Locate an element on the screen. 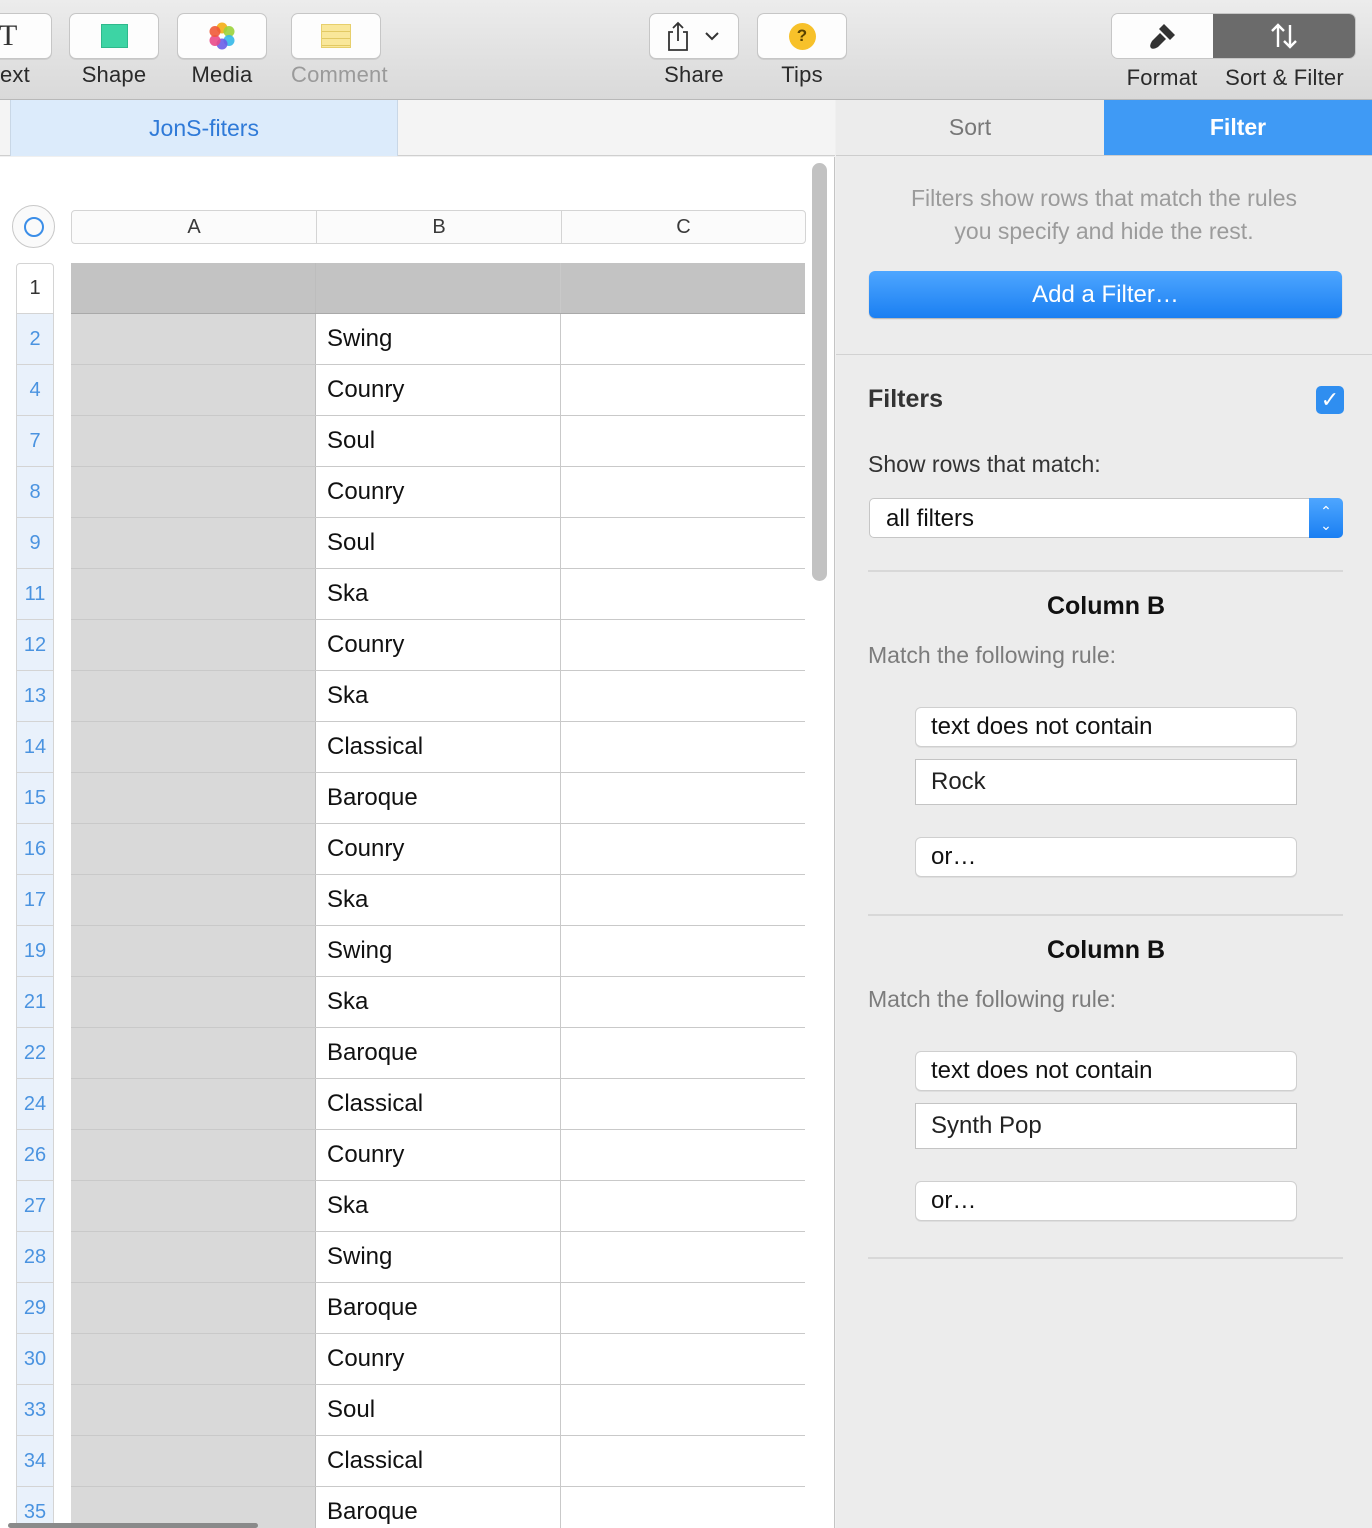  tab-filter: Filter is located at coordinates (1238, 127).